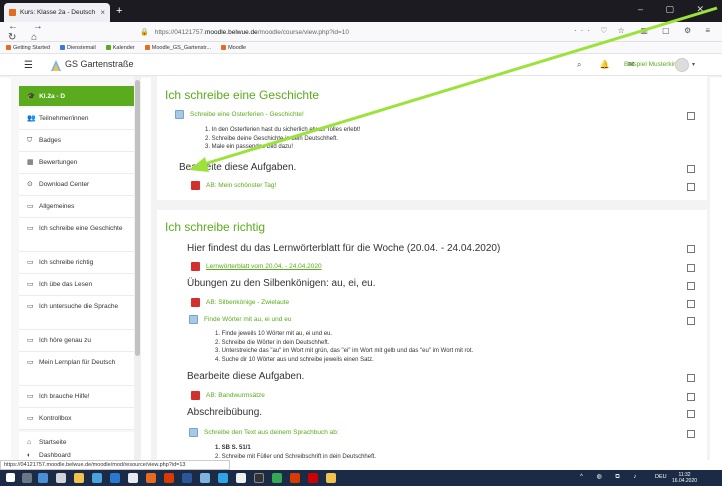 This screenshot has height=486, width=722. What do you see at coordinates (313, 478) in the screenshot?
I see `acrobat-icon` at bounding box center [313, 478].